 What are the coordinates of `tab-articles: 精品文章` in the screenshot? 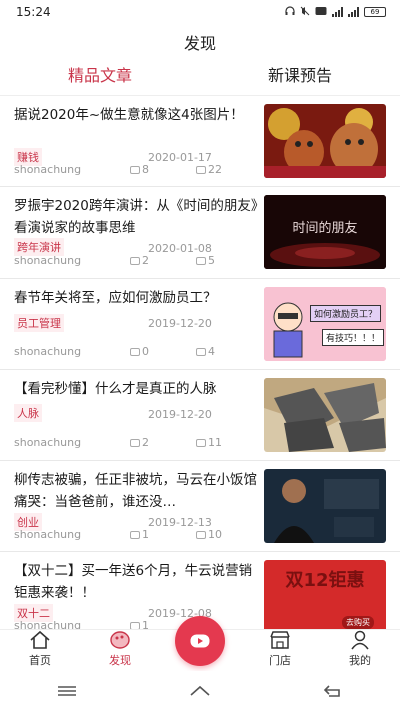 It's located at (100, 79).